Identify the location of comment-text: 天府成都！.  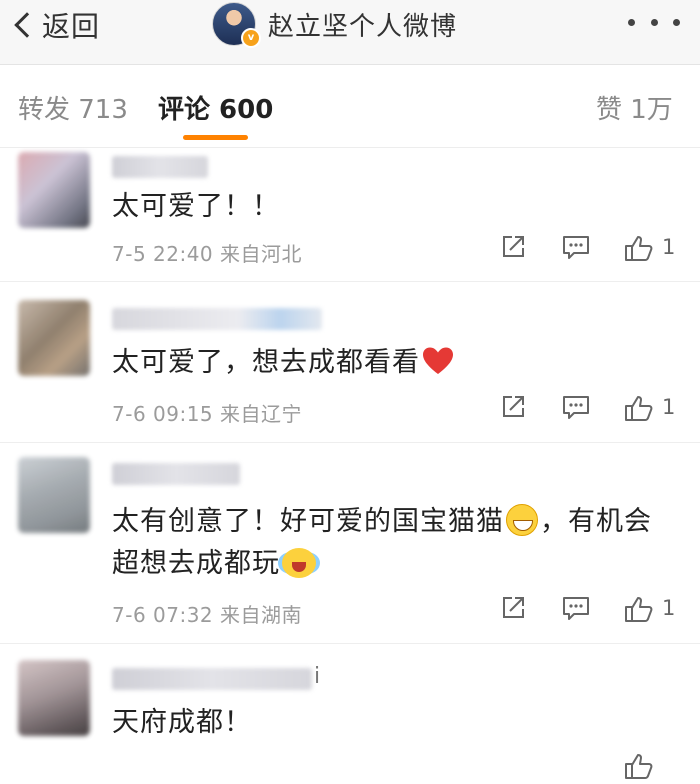
(182, 722).